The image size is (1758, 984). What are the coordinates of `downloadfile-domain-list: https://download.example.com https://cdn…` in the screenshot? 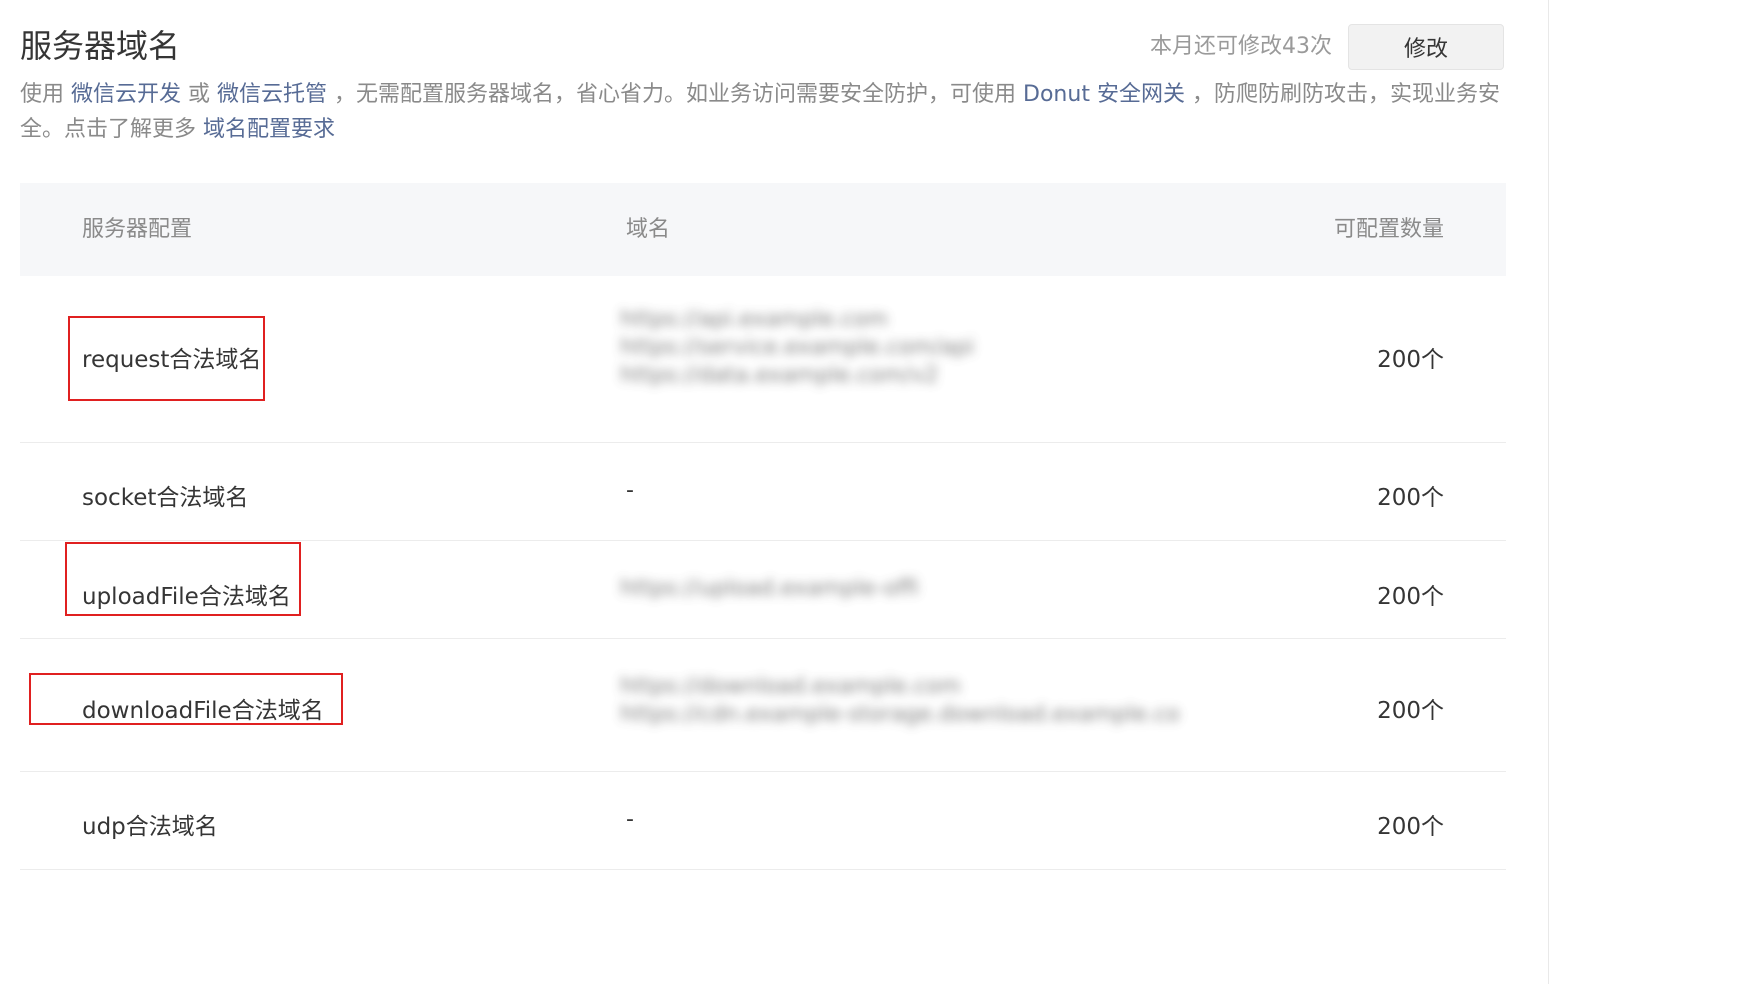 It's located at (900, 707).